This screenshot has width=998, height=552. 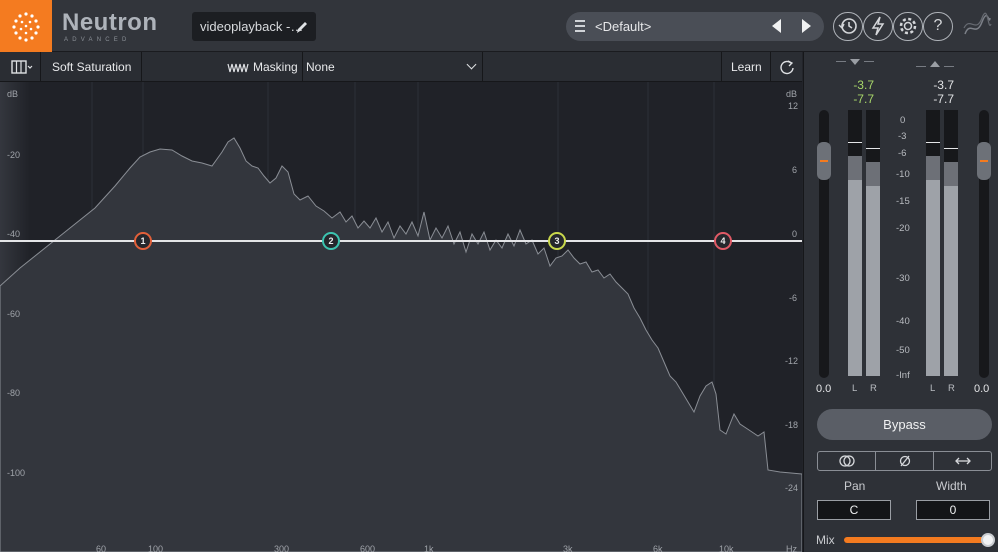 I want to click on input-meter-r, so click(x=873, y=243).